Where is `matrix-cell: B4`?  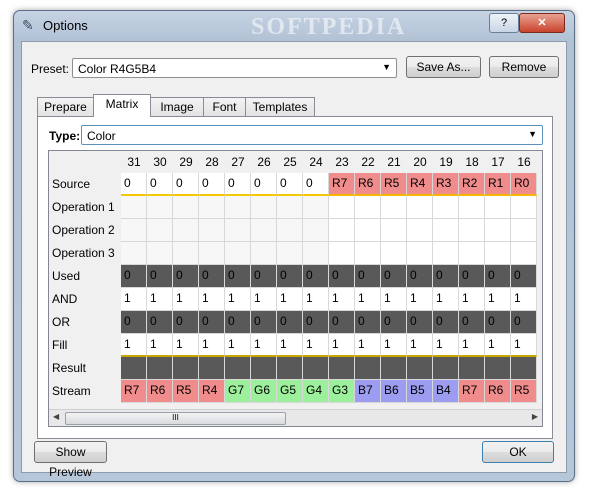 matrix-cell: B4 is located at coordinates (446, 391).